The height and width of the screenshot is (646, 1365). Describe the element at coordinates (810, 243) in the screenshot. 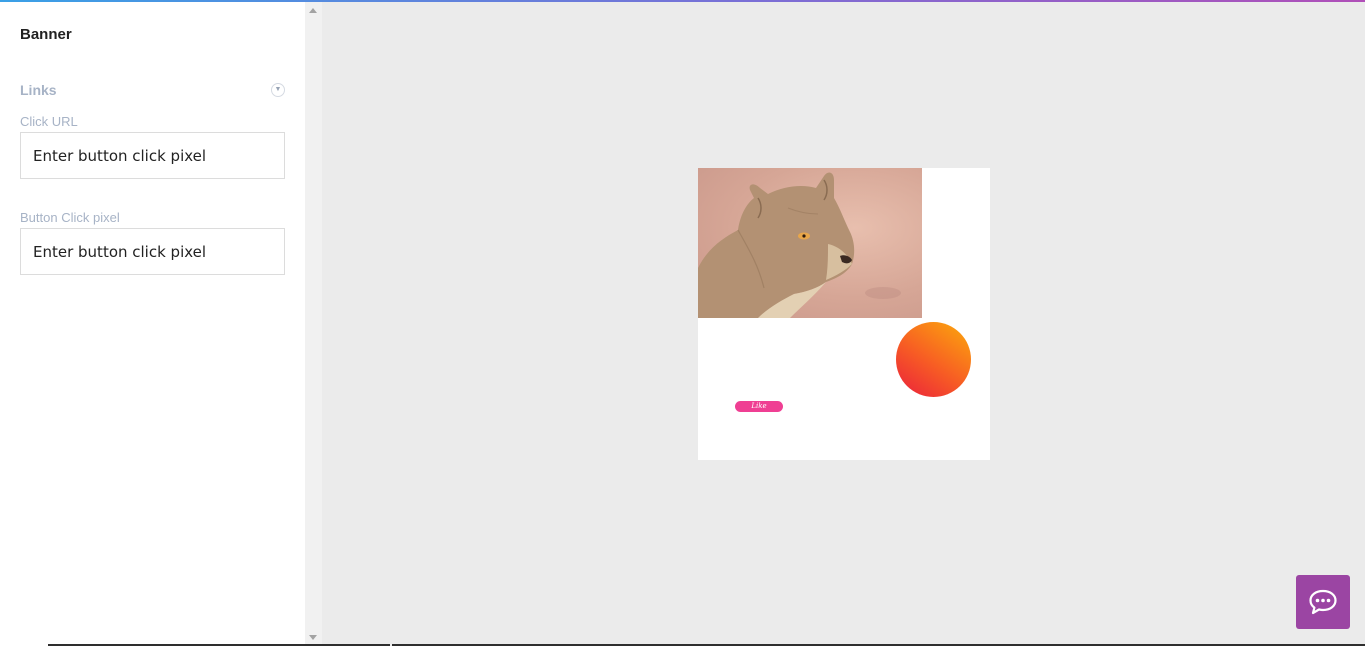

I see `lioness-photo` at that location.